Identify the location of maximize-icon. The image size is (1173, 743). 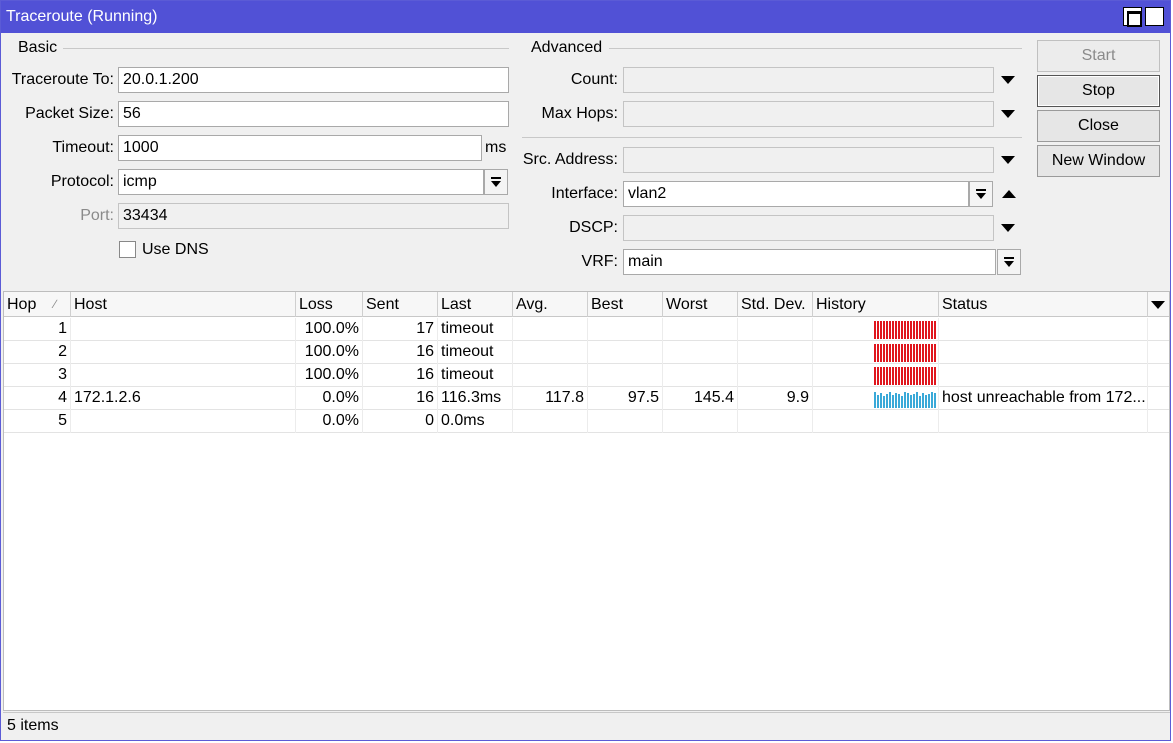
(1132, 17).